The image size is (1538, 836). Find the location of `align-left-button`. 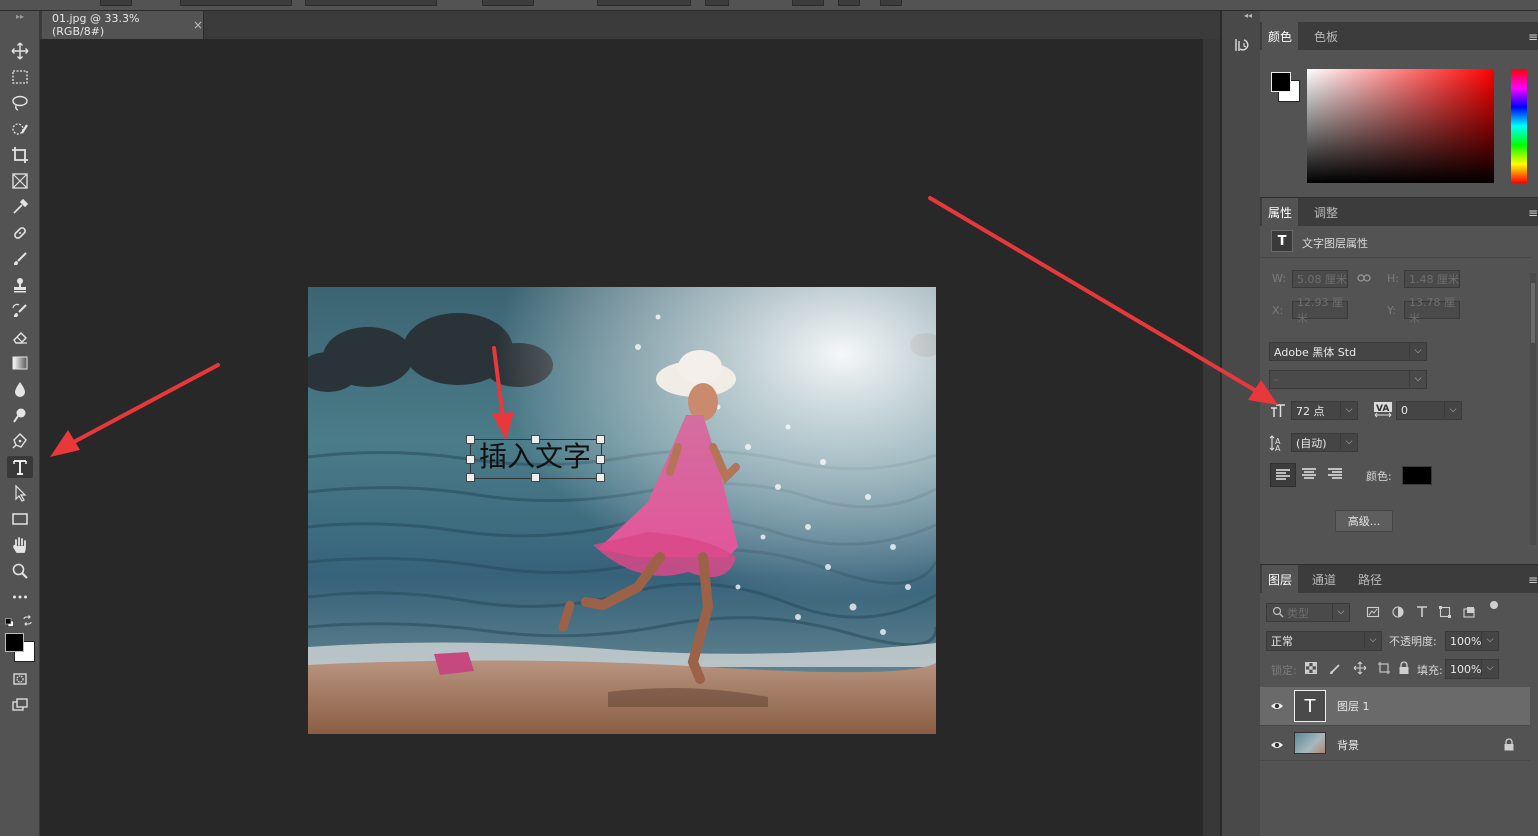

align-left-button is located at coordinates (1283, 475).